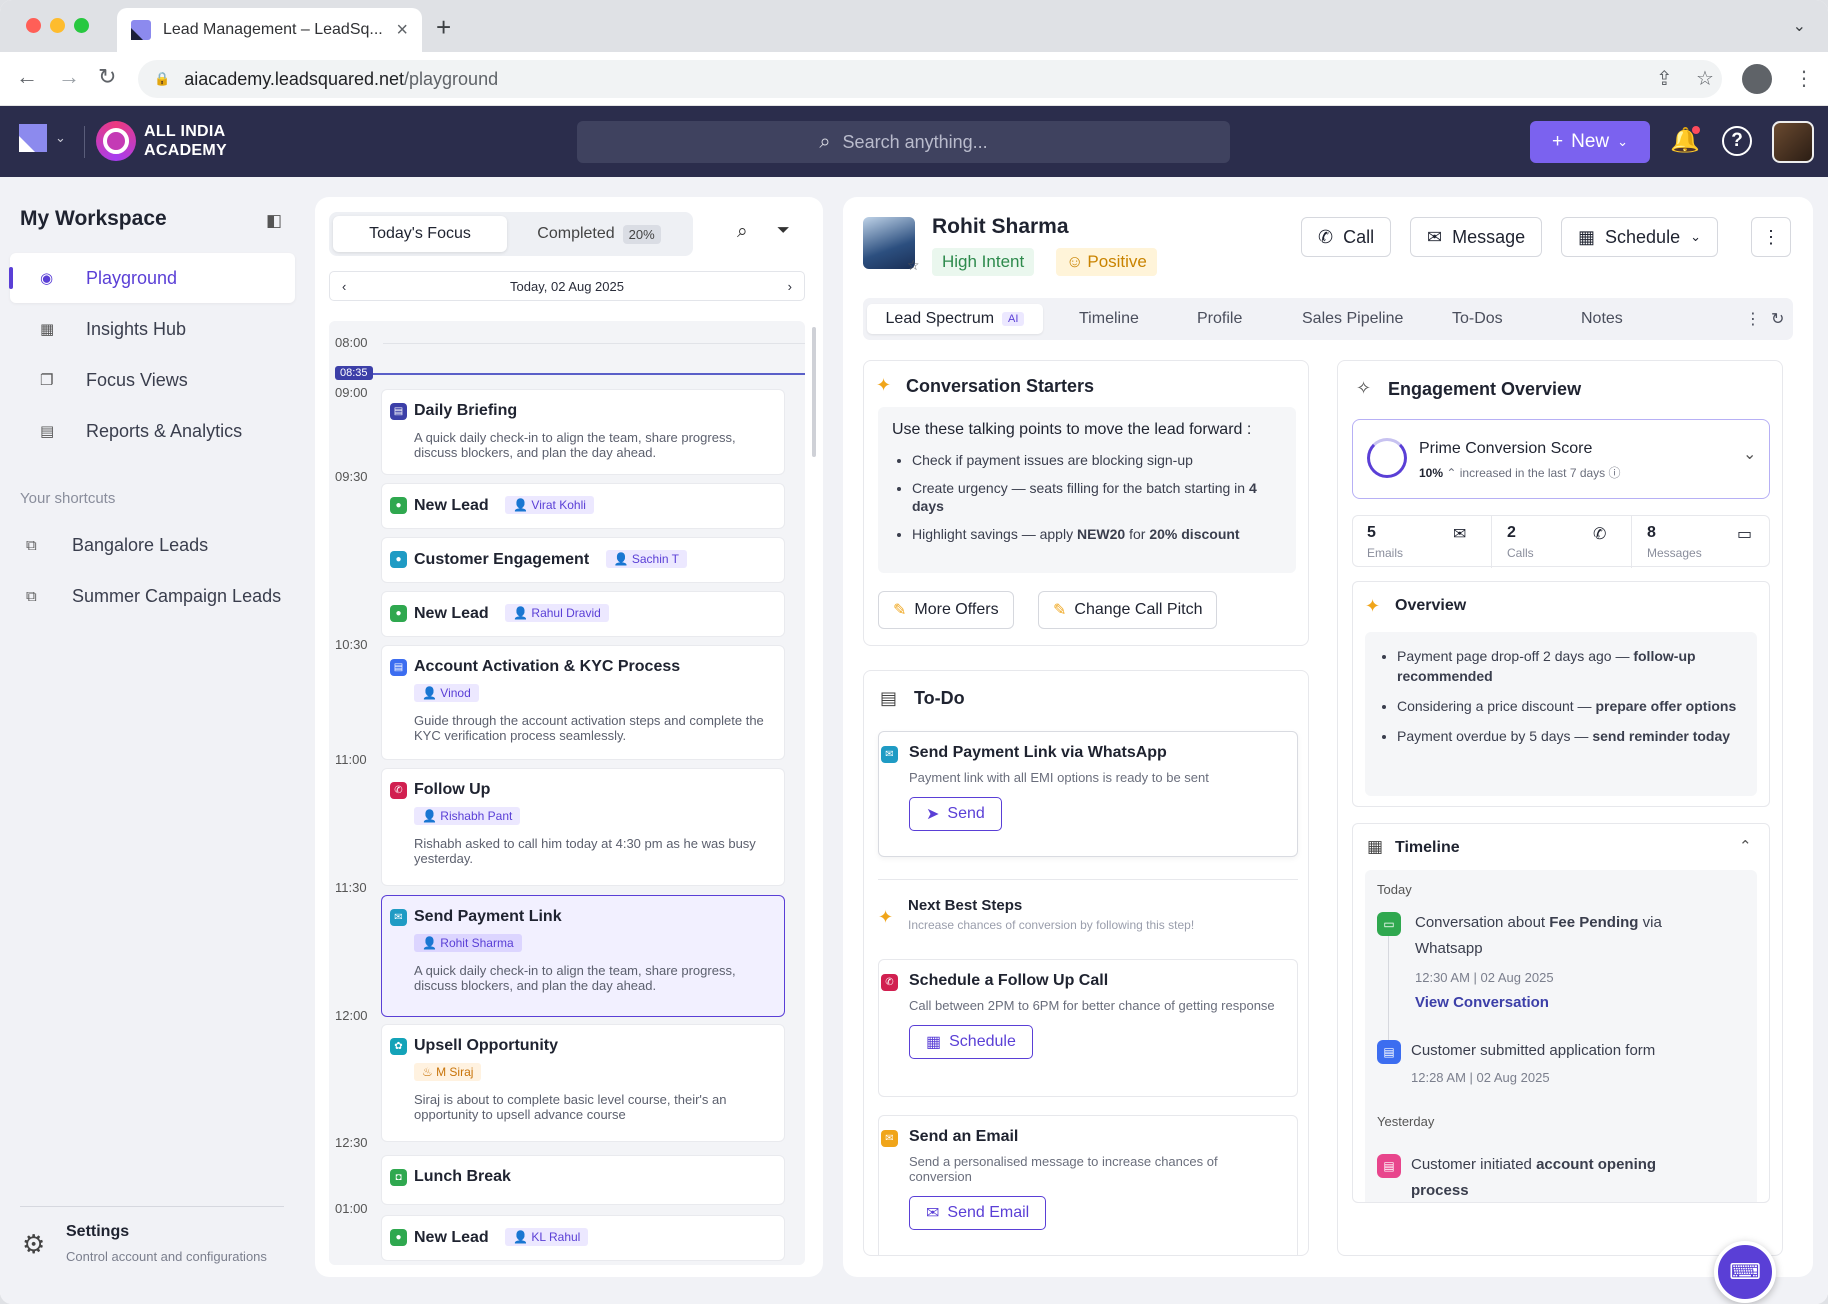 The width and height of the screenshot is (1828, 1304). Describe the element at coordinates (1666, 706) in the screenshot. I see `overview-bold: prepare offer options` at that location.